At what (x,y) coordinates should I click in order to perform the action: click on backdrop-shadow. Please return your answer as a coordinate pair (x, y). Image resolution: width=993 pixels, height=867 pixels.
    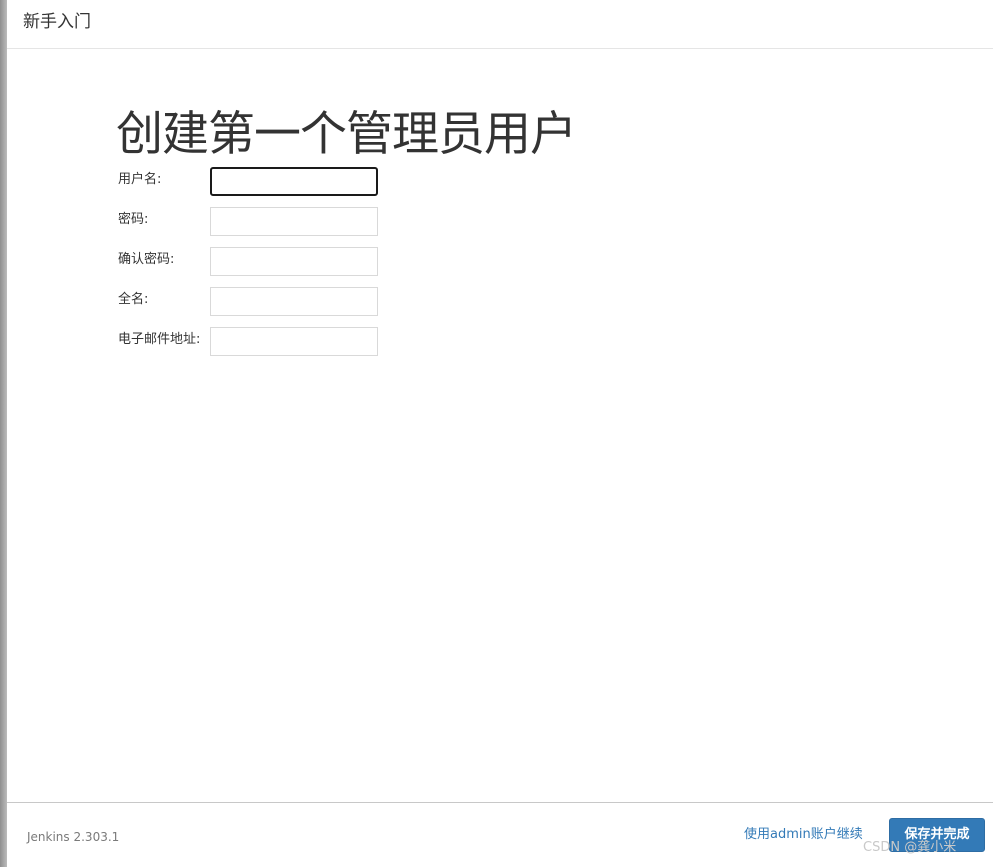
    Looking at the image, I should click on (3, 433).